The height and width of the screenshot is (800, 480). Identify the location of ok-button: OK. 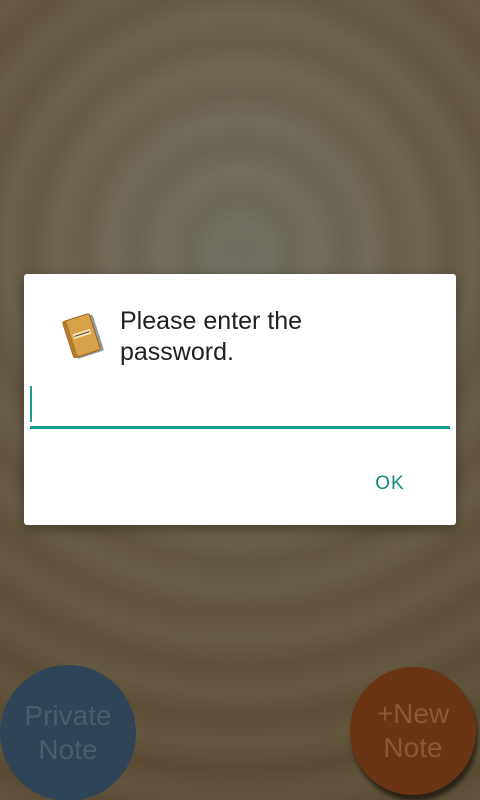
(390, 484).